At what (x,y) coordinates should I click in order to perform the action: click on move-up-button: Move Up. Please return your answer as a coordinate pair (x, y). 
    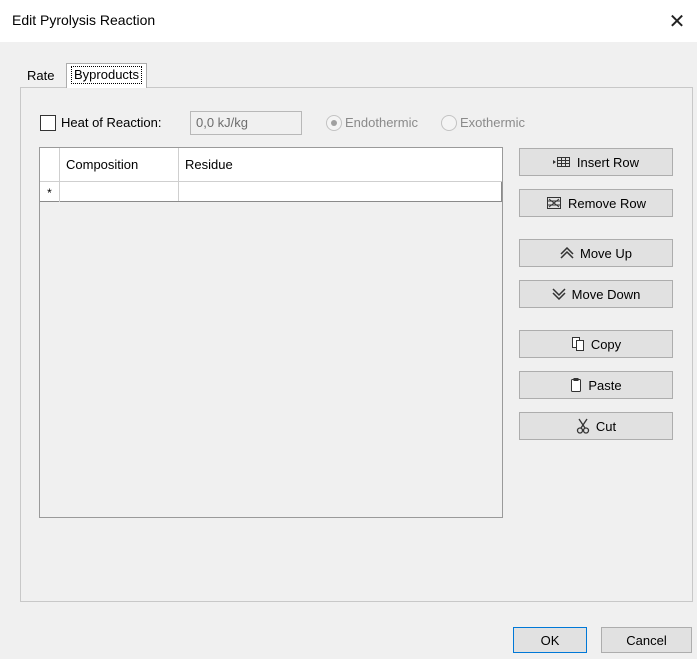
    Looking at the image, I should click on (596, 253).